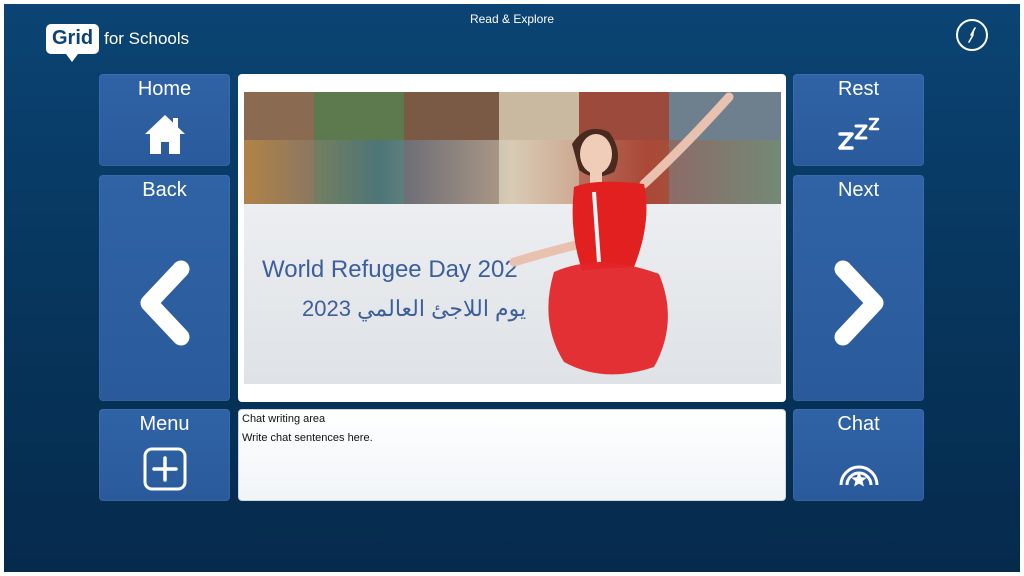 Image resolution: width=1024 pixels, height=576 pixels. I want to click on home-label: Home, so click(164, 89).